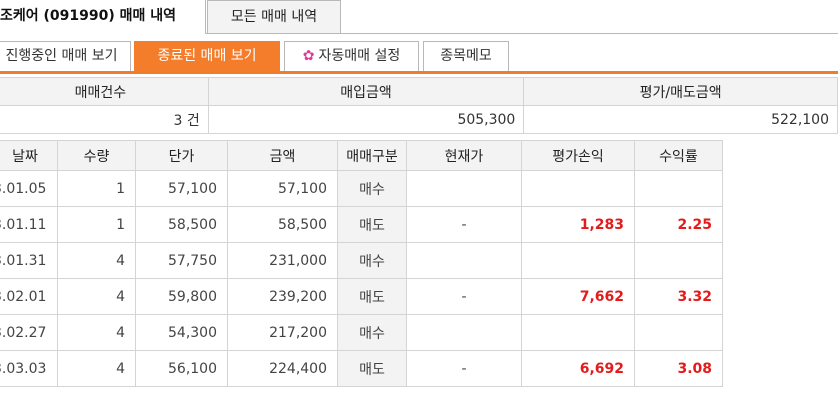 This screenshot has height=417, width=838. I want to click on tab-completed-trades: 종료된 매매 보기, so click(207, 56).